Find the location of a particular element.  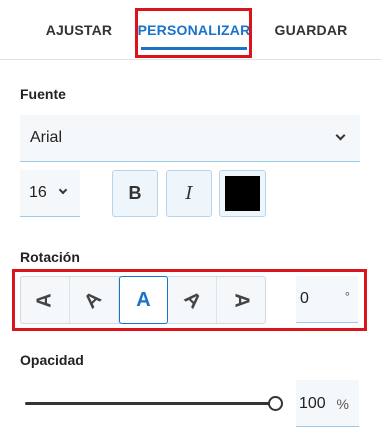

opacity-slider-thumb is located at coordinates (275, 403).